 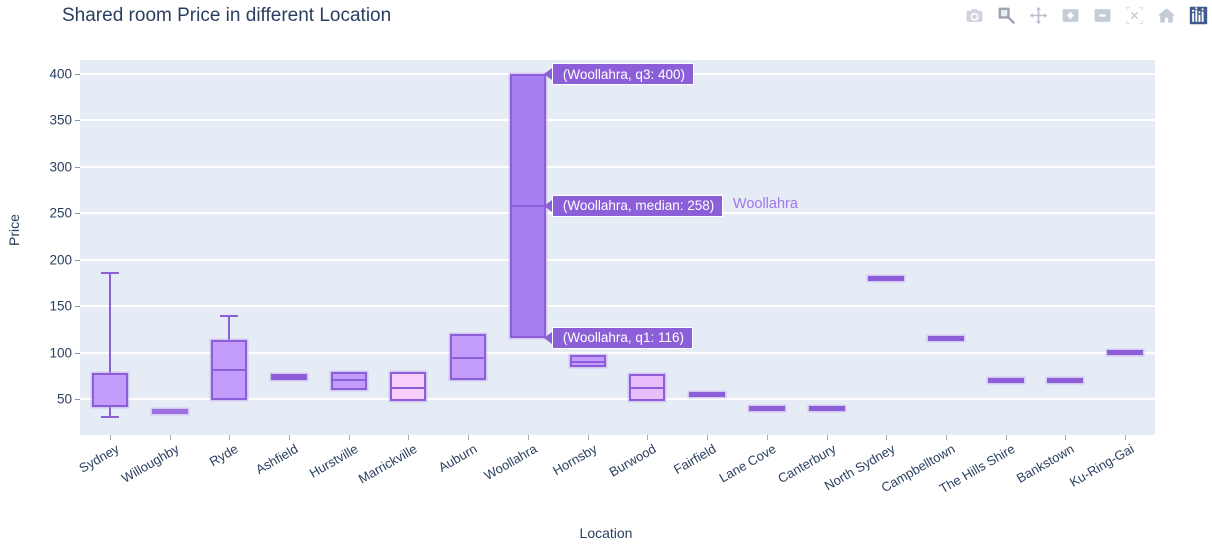 What do you see at coordinates (60, 213) in the screenshot?
I see `y-axis-tick-label: 250` at bounding box center [60, 213].